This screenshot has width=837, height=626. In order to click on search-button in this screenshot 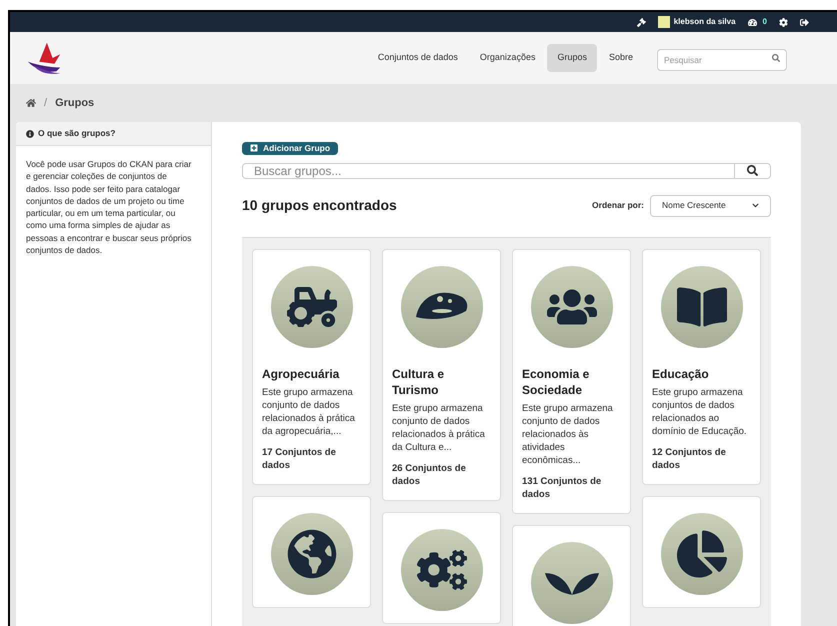, I will do `click(753, 170)`.